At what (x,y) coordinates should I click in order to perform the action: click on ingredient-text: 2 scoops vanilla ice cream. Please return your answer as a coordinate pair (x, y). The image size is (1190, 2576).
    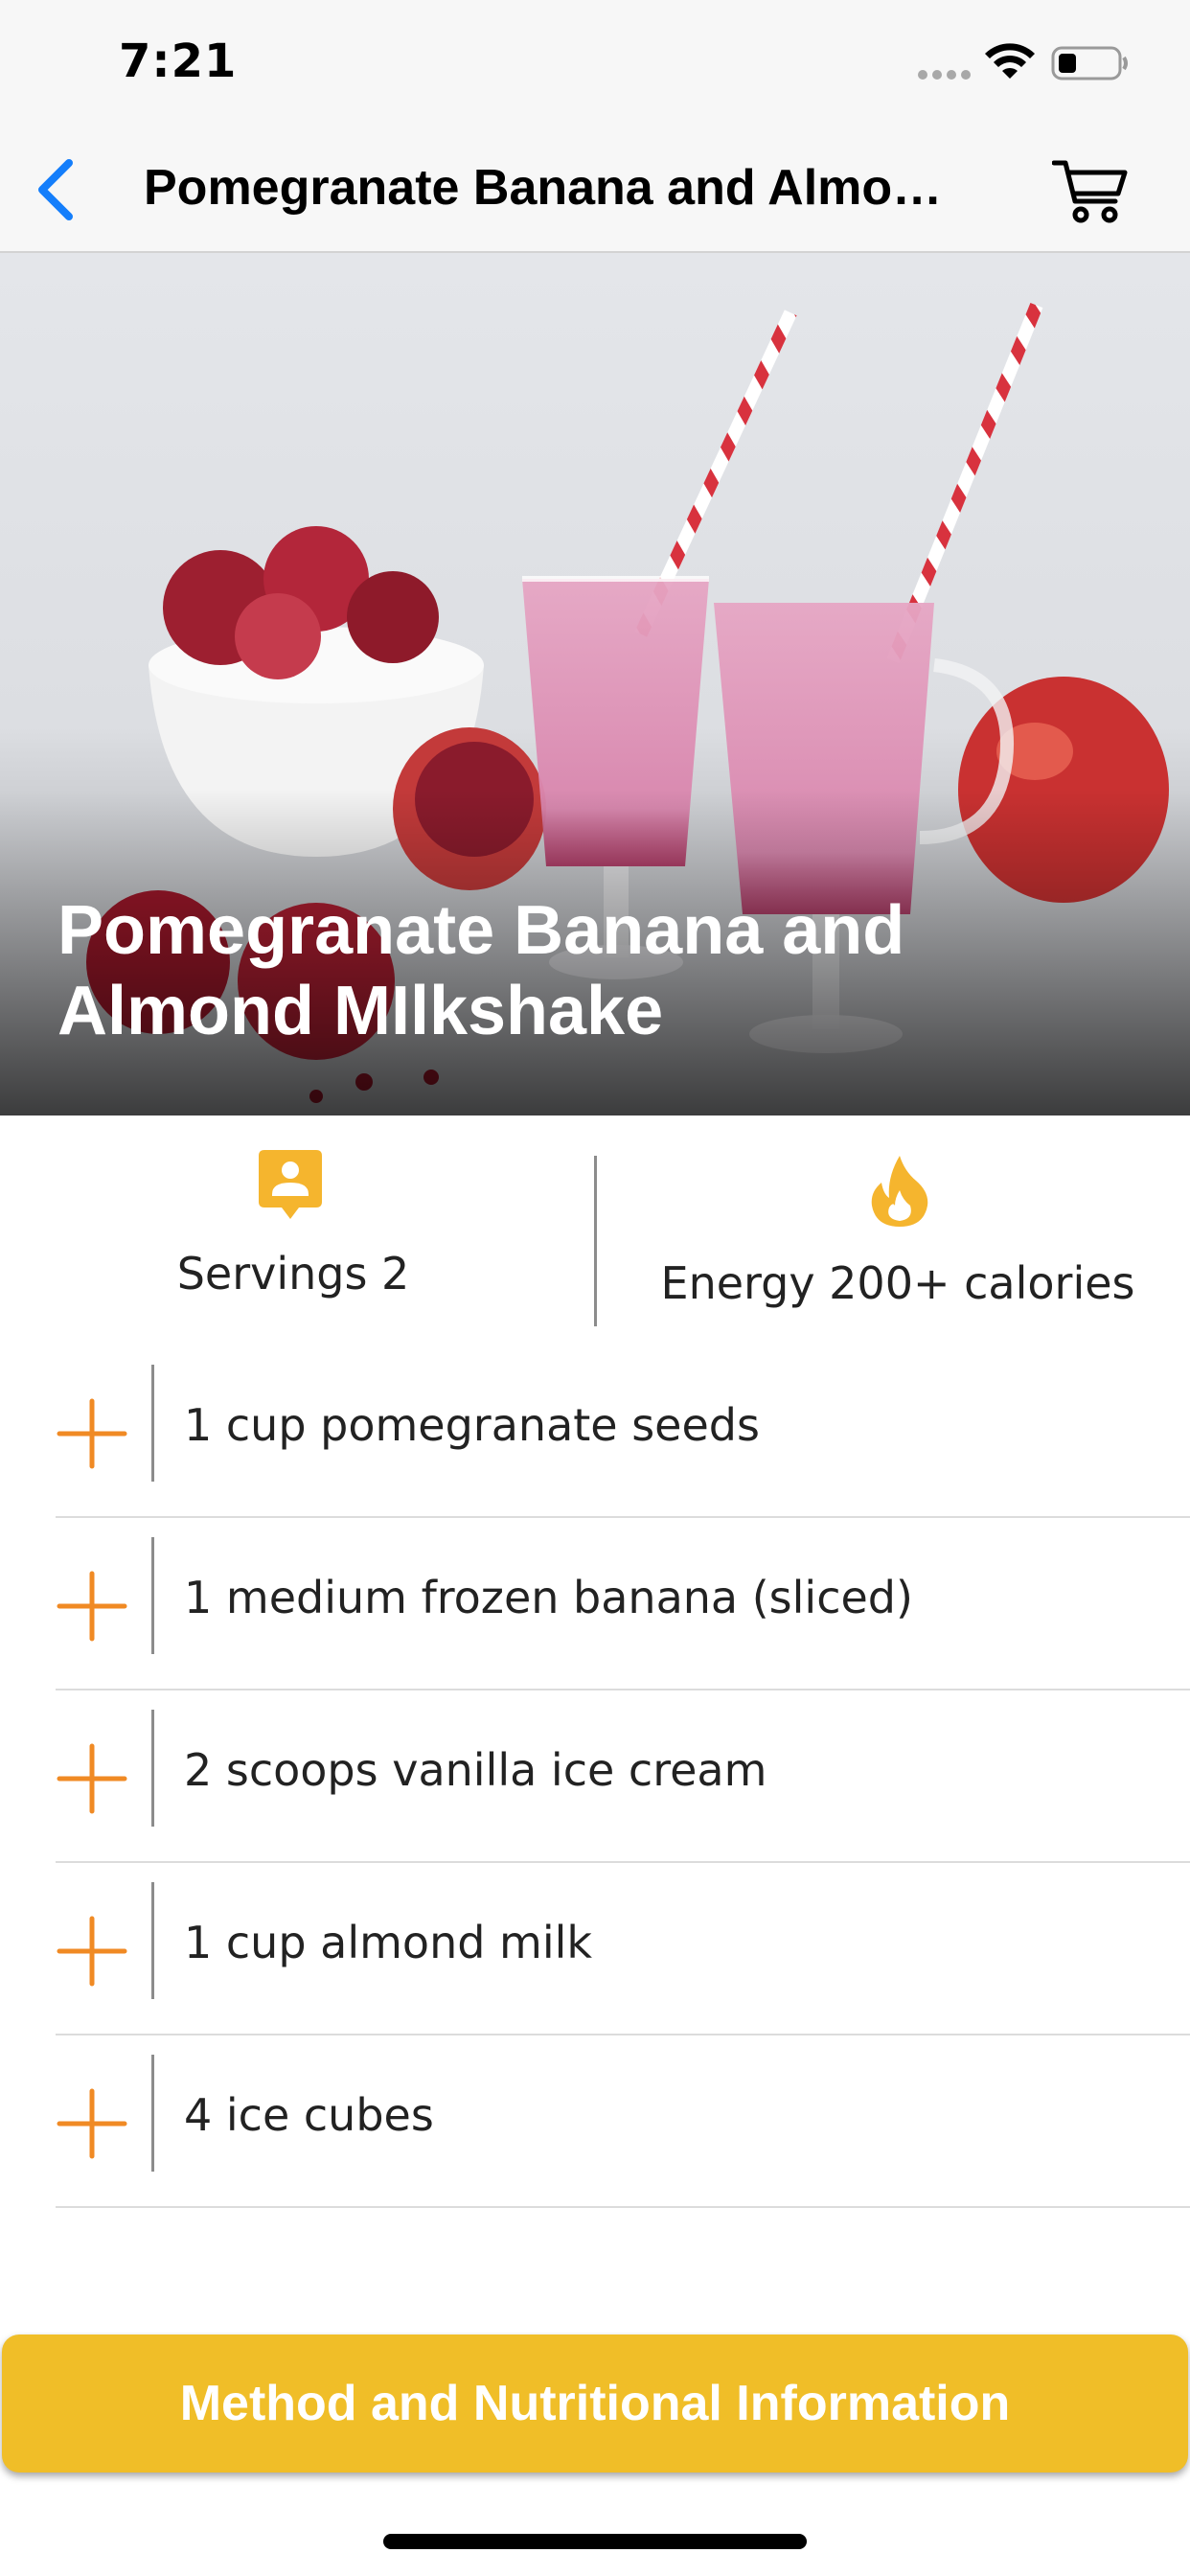
    Looking at the image, I should click on (476, 1770).